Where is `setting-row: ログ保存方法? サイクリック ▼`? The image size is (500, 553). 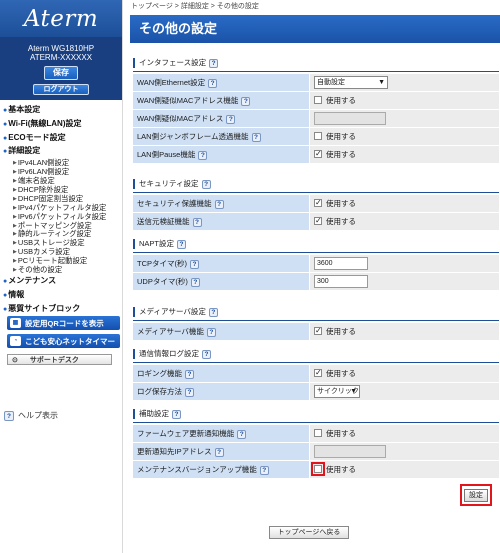
setting-row: ログ保存方法? サイクリック ▼ is located at coordinates (316, 391).